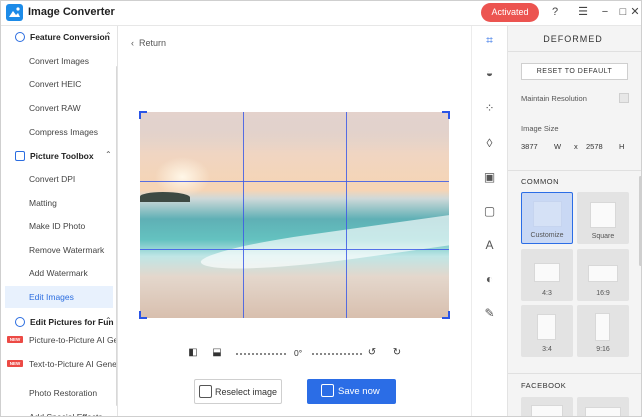 Image resolution: width=642 pixels, height=417 pixels. What do you see at coordinates (59, 108) in the screenshot?
I see `sidebar-item-convert-raw: Convert RAW` at bounding box center [59, 108].